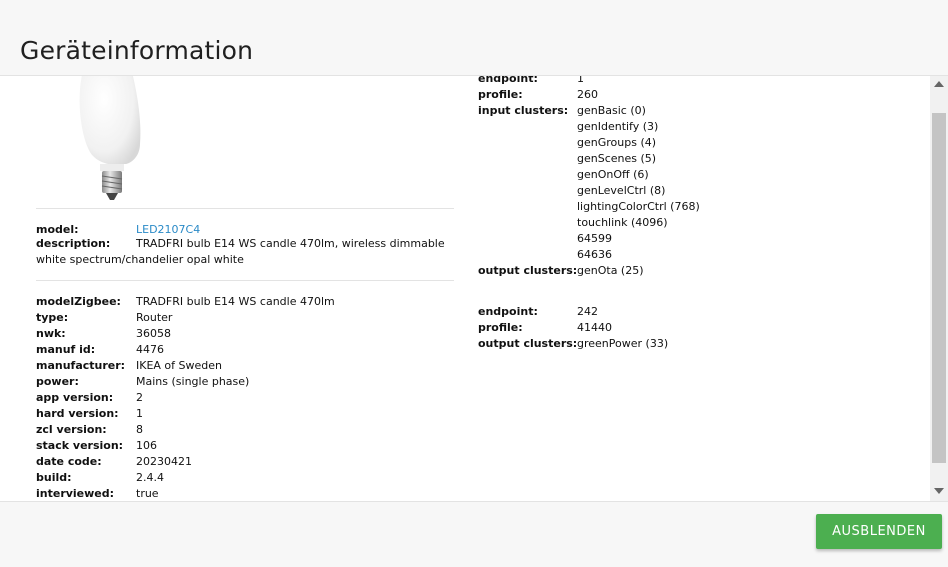 This screenshot has width=948, height=567. Describe the element at coordinates (939, 84) in the screenshot. I see `scroll-up-arrow-icon` at that location.